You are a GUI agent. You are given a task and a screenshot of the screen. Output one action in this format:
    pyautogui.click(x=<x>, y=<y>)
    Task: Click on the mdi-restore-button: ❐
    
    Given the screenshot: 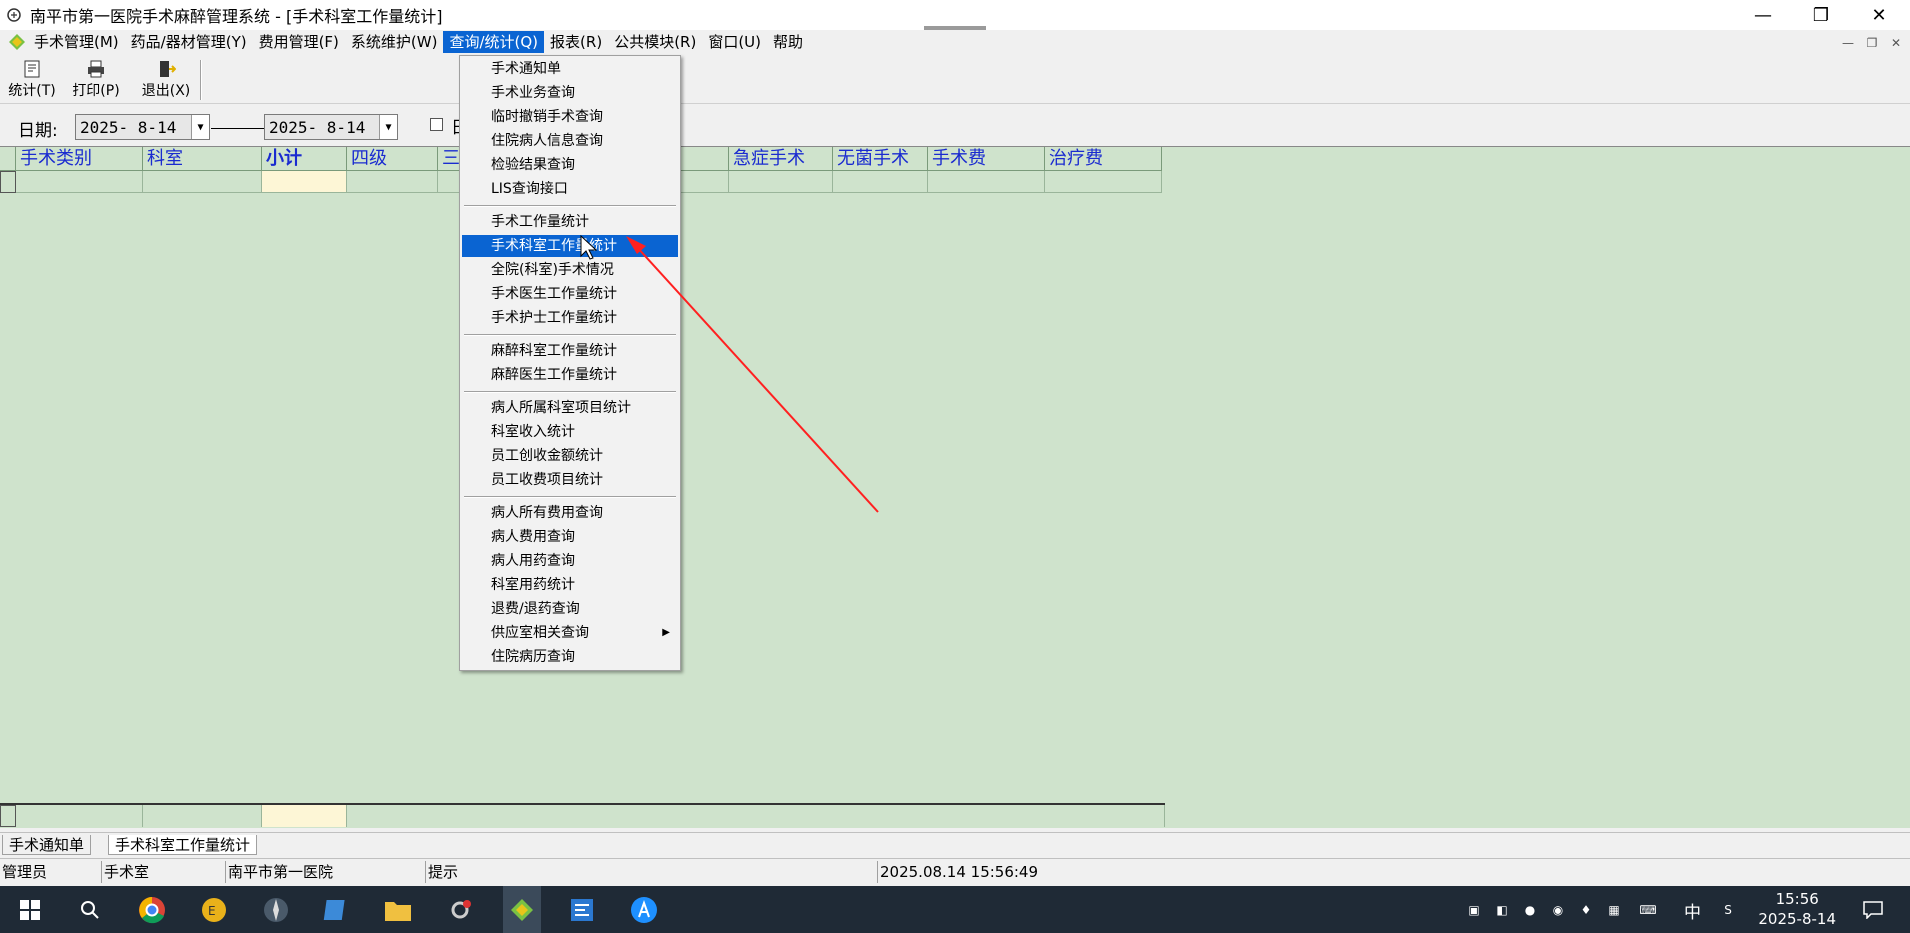 What is the action you would take?
    pyautogui.click(x=1872, y=43)
    